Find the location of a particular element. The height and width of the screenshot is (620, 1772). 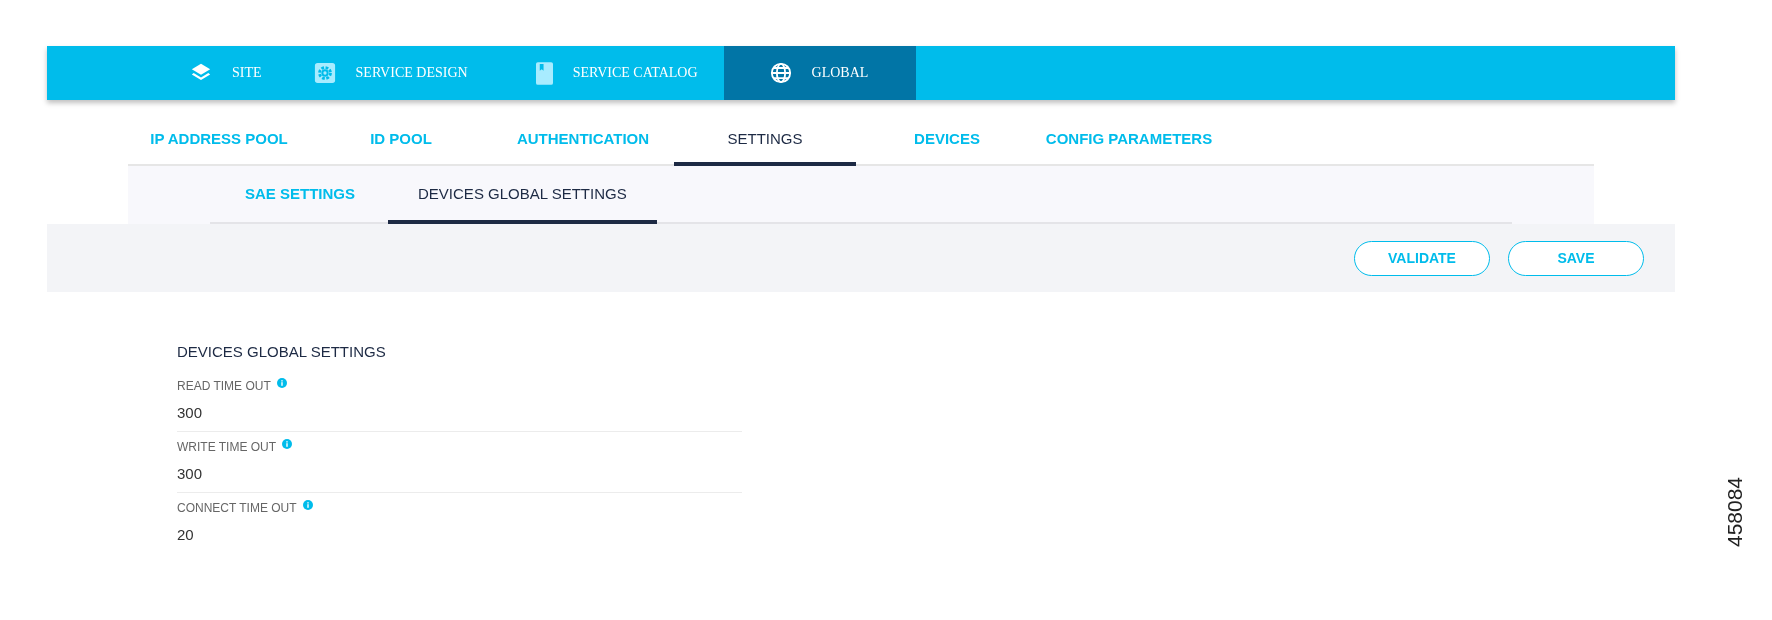

tab: DEVICES is located at coordinates (947, 140).